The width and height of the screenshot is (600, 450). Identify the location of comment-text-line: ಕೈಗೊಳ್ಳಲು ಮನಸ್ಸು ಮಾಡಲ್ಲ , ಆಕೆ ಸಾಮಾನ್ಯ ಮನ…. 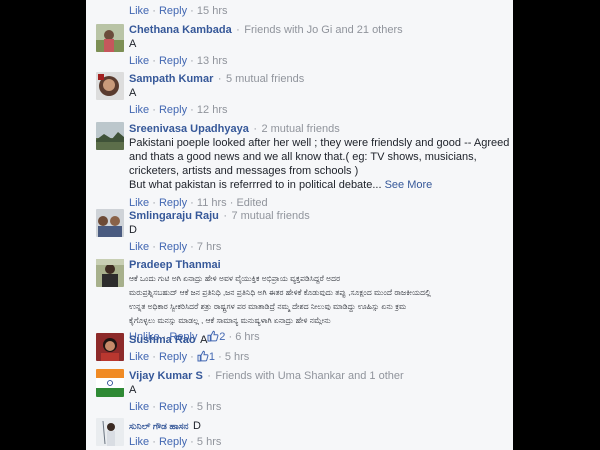
(230, 320).